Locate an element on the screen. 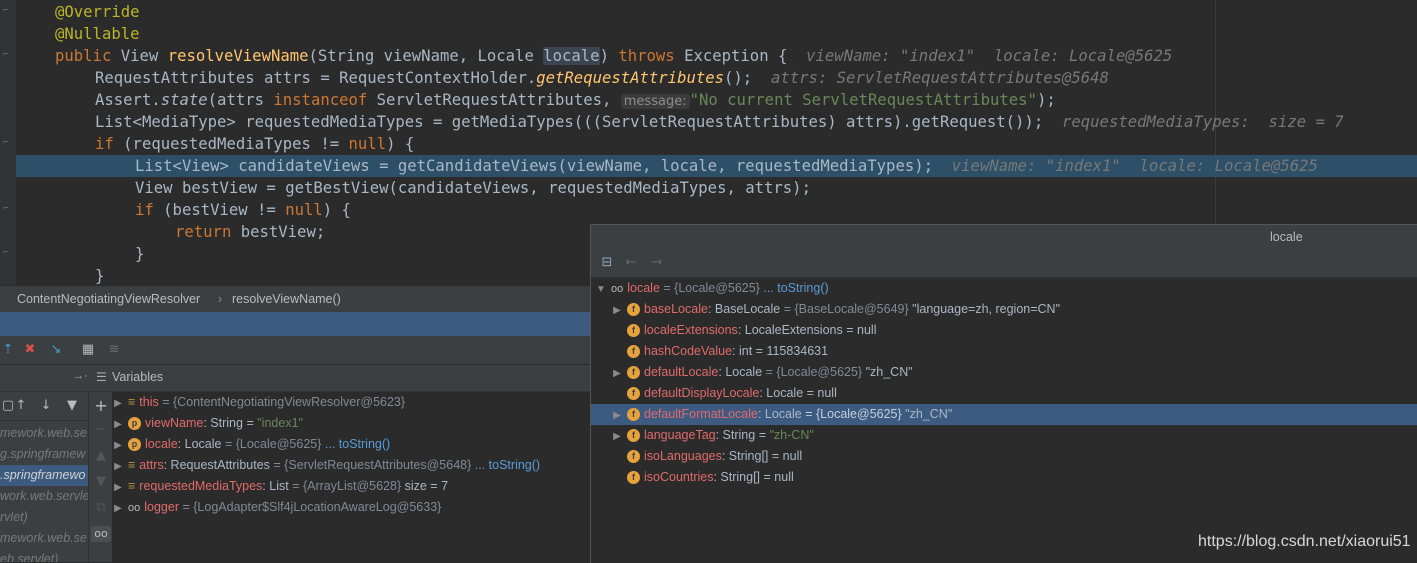 The height and width of the screenshot is (563, 1417). field-name: isoCountries is located at coordinates (679, 477).